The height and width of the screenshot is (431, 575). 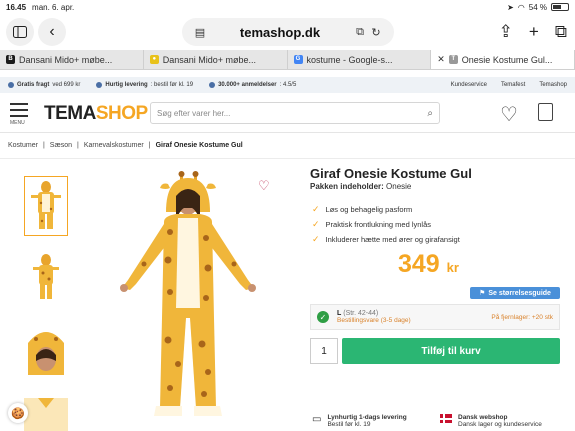 I want to click on add-to-cart-button: Tilføj til kurv, so click(x=451, y=351).